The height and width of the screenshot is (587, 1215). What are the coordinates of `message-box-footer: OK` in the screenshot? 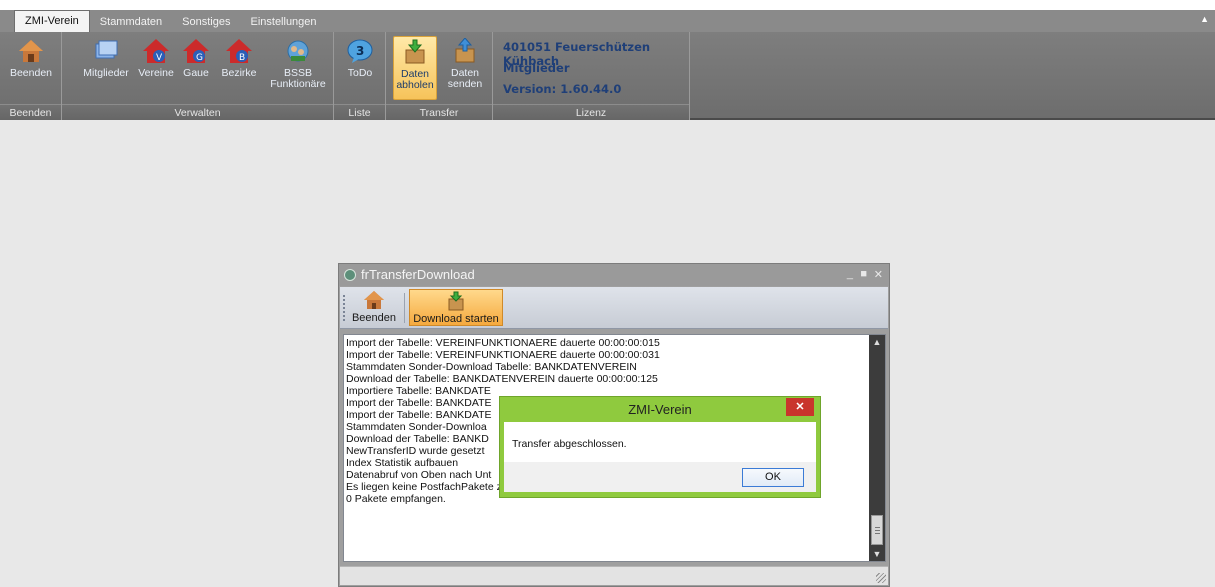 It's located at (660, 477).